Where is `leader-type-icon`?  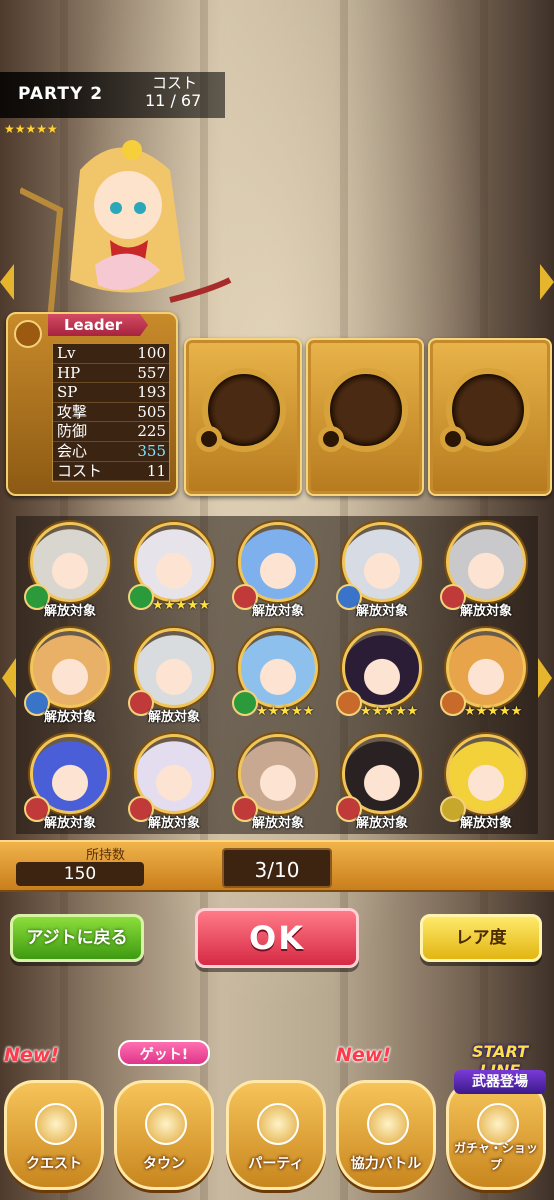
leader-type-icon is located at coordinates (28, 334).